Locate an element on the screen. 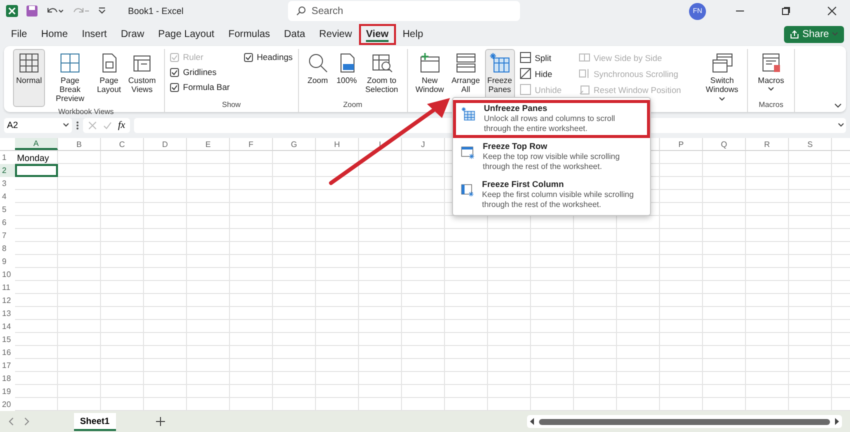 This screenshot has height=432, width=850. menu-item-description: Keep the first column visible while scrolling through the rest of the worksheet. is located at coordinates (558, 200).